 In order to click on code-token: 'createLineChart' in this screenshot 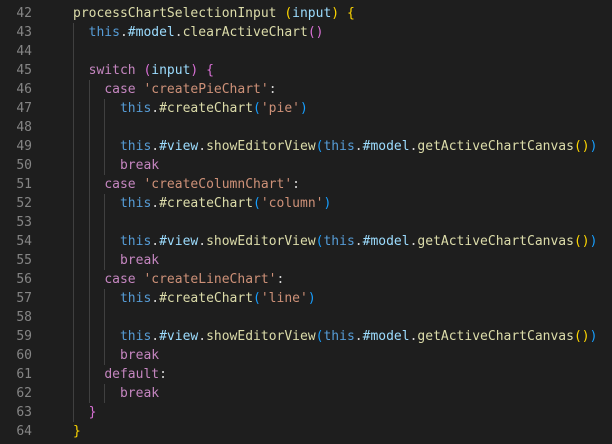, I will do `click(210, 279)`.